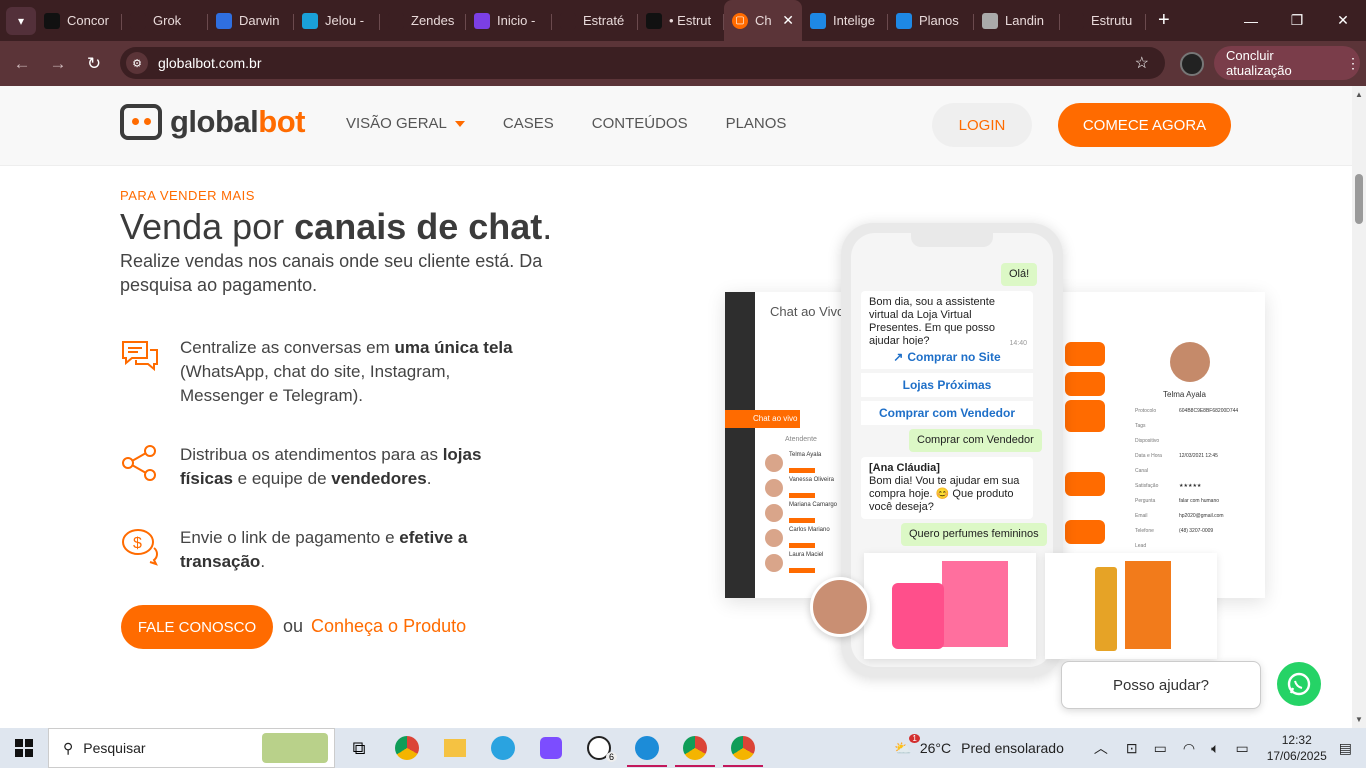  Describe the element at coordinates (359, 748) in the screenshot. I see `task-view-icon: ⧉` at that location.